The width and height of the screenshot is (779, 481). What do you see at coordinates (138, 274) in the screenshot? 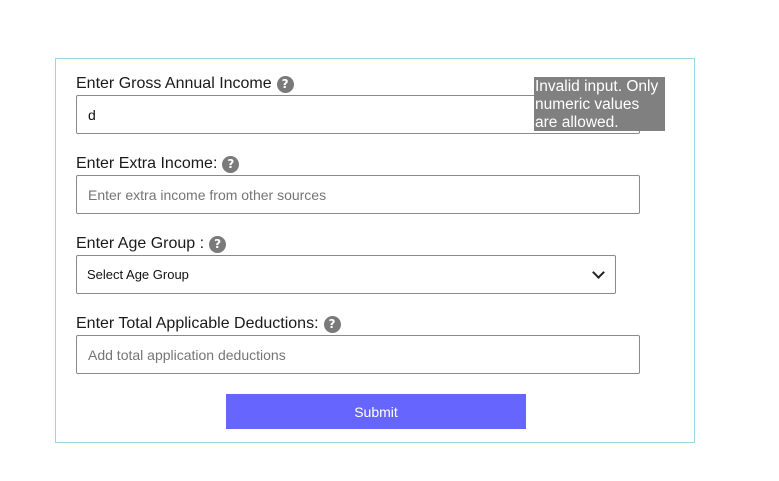
I see `age-group-selected-value: Select Age Group` at bounding box center [138, 274].